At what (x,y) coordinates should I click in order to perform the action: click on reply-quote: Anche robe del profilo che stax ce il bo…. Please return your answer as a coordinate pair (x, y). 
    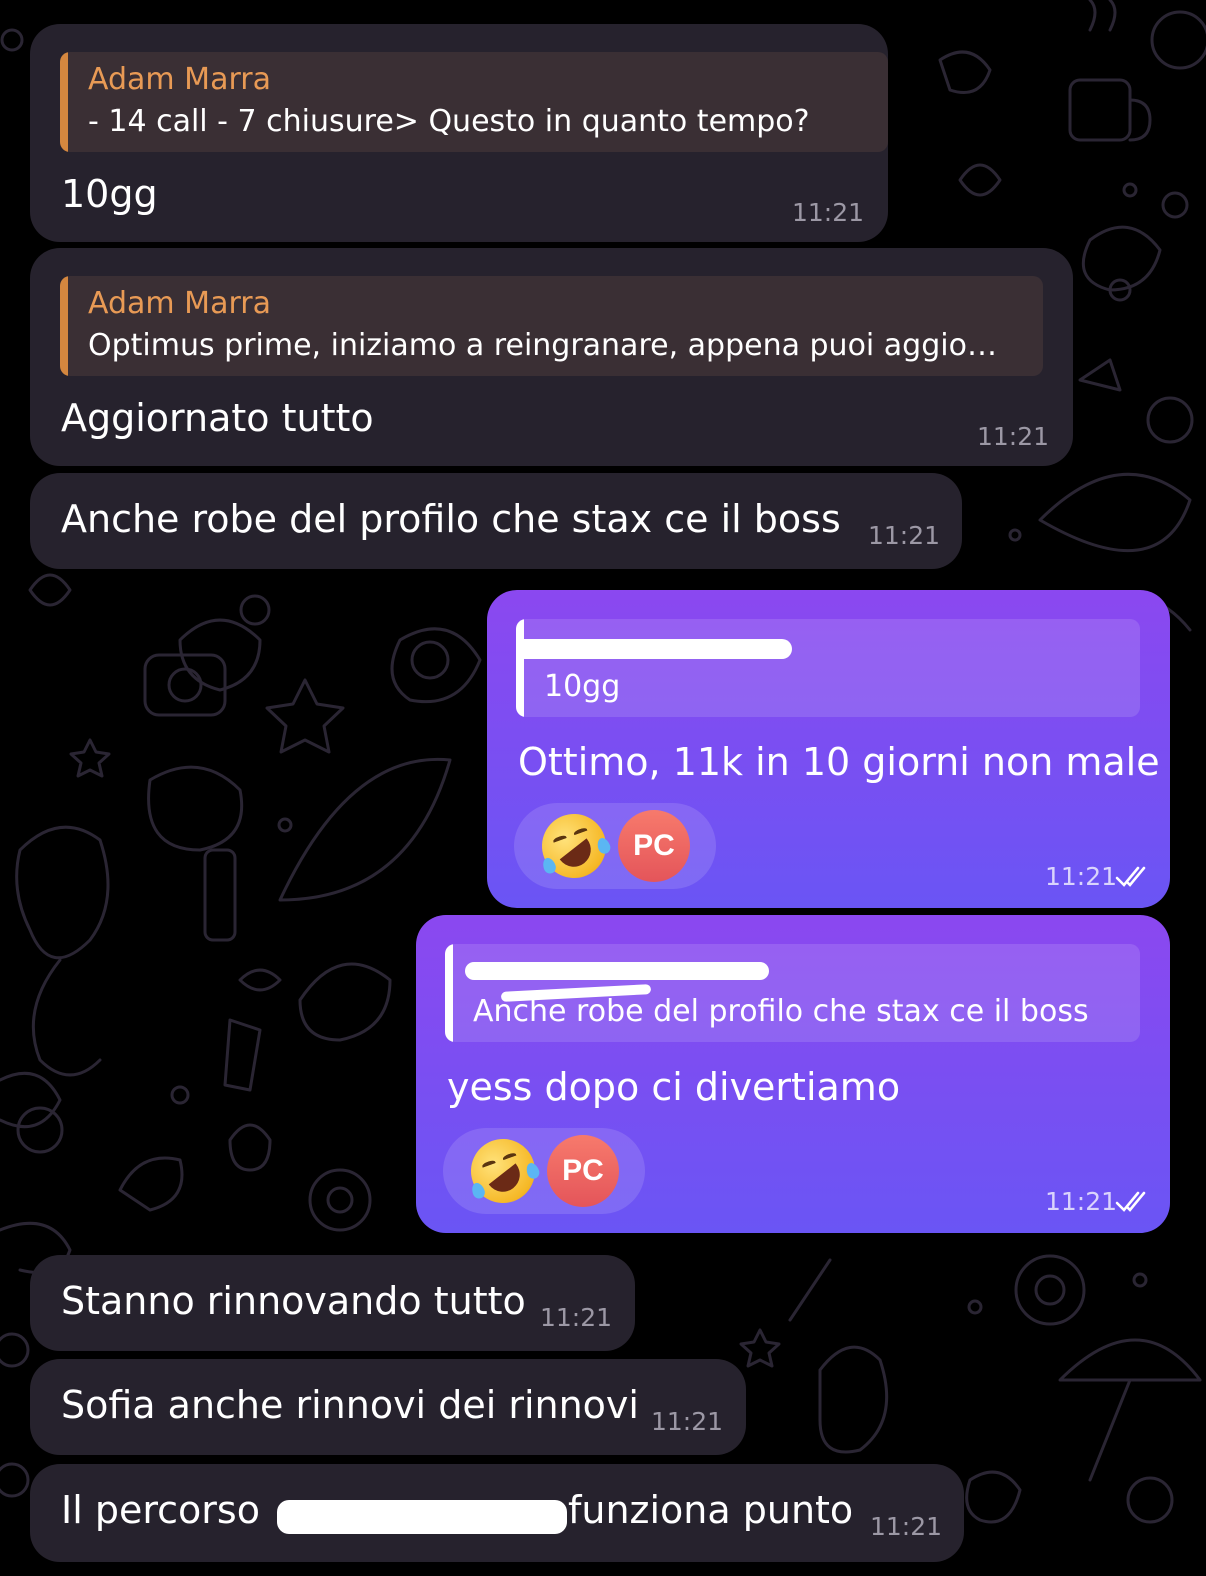
    Looking at the image, I should click on (792, 993).